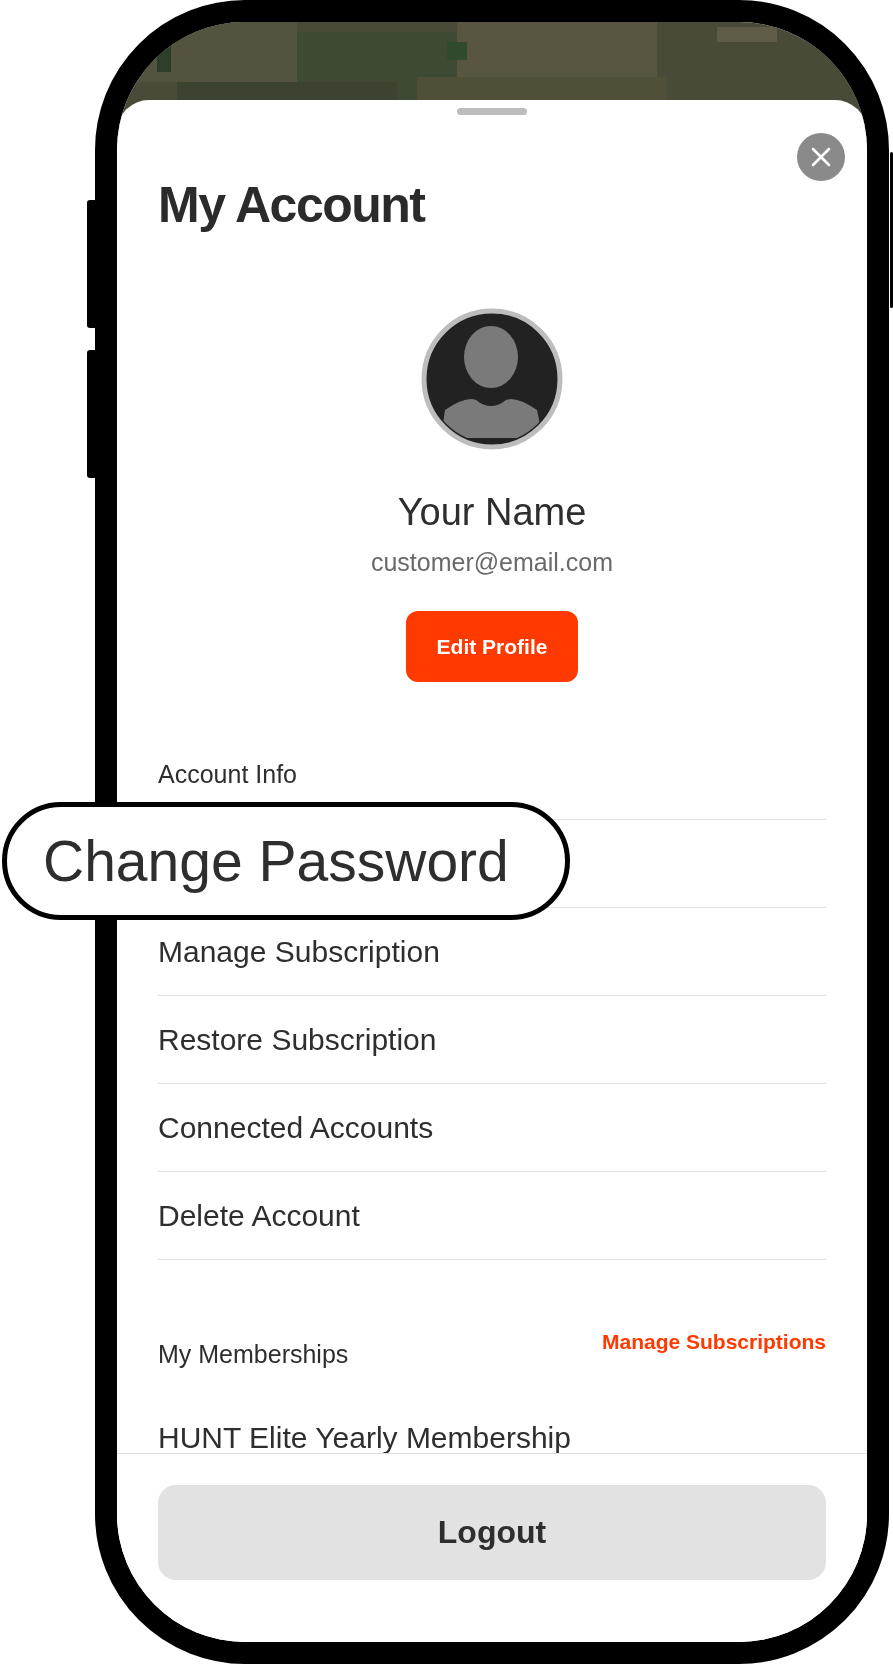 The width and height of the screenshot is (893, 1664). What do you see at coordinates (292, 205) in the screenshot?
I see `sheet-title: My Account` at bounding box center [292, 205].